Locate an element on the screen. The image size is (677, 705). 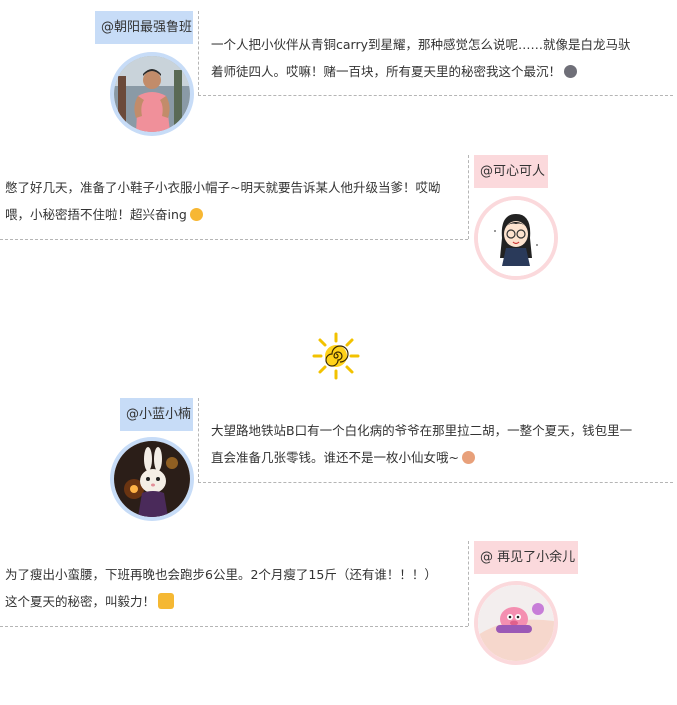
author-tag: @可心可人 is located at coordinates (511, 171).